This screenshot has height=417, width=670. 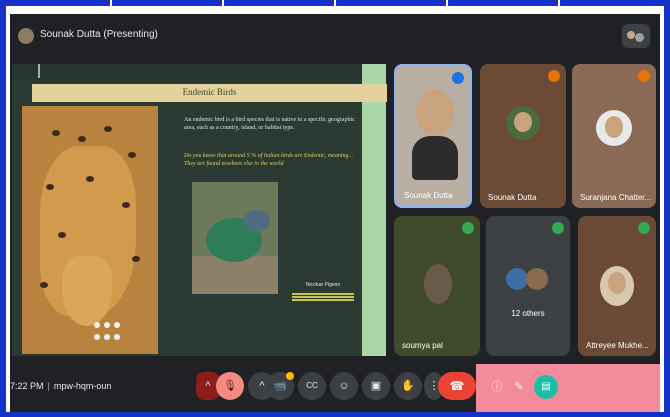 I want to click on meeting-details-button: ⓘ, so click(x=497, y=387).